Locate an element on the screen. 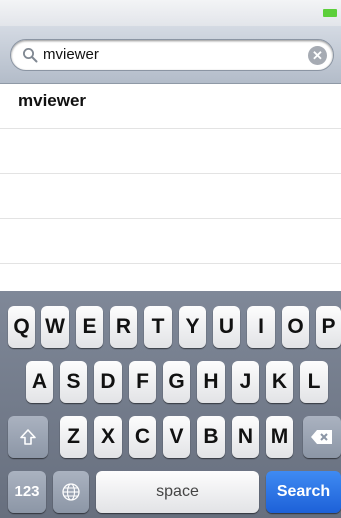 Image resolution: width=341 pixels, height=518 pixels. key-f: F is located at coordinates (142, 382).